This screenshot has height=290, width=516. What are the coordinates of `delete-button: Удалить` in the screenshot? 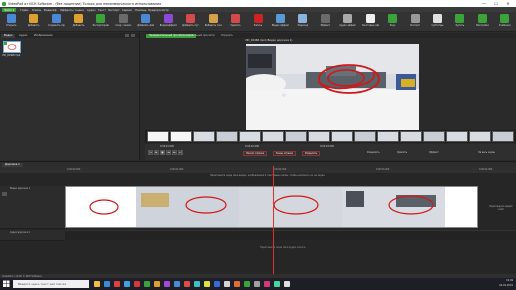 It's located at (402, 152).